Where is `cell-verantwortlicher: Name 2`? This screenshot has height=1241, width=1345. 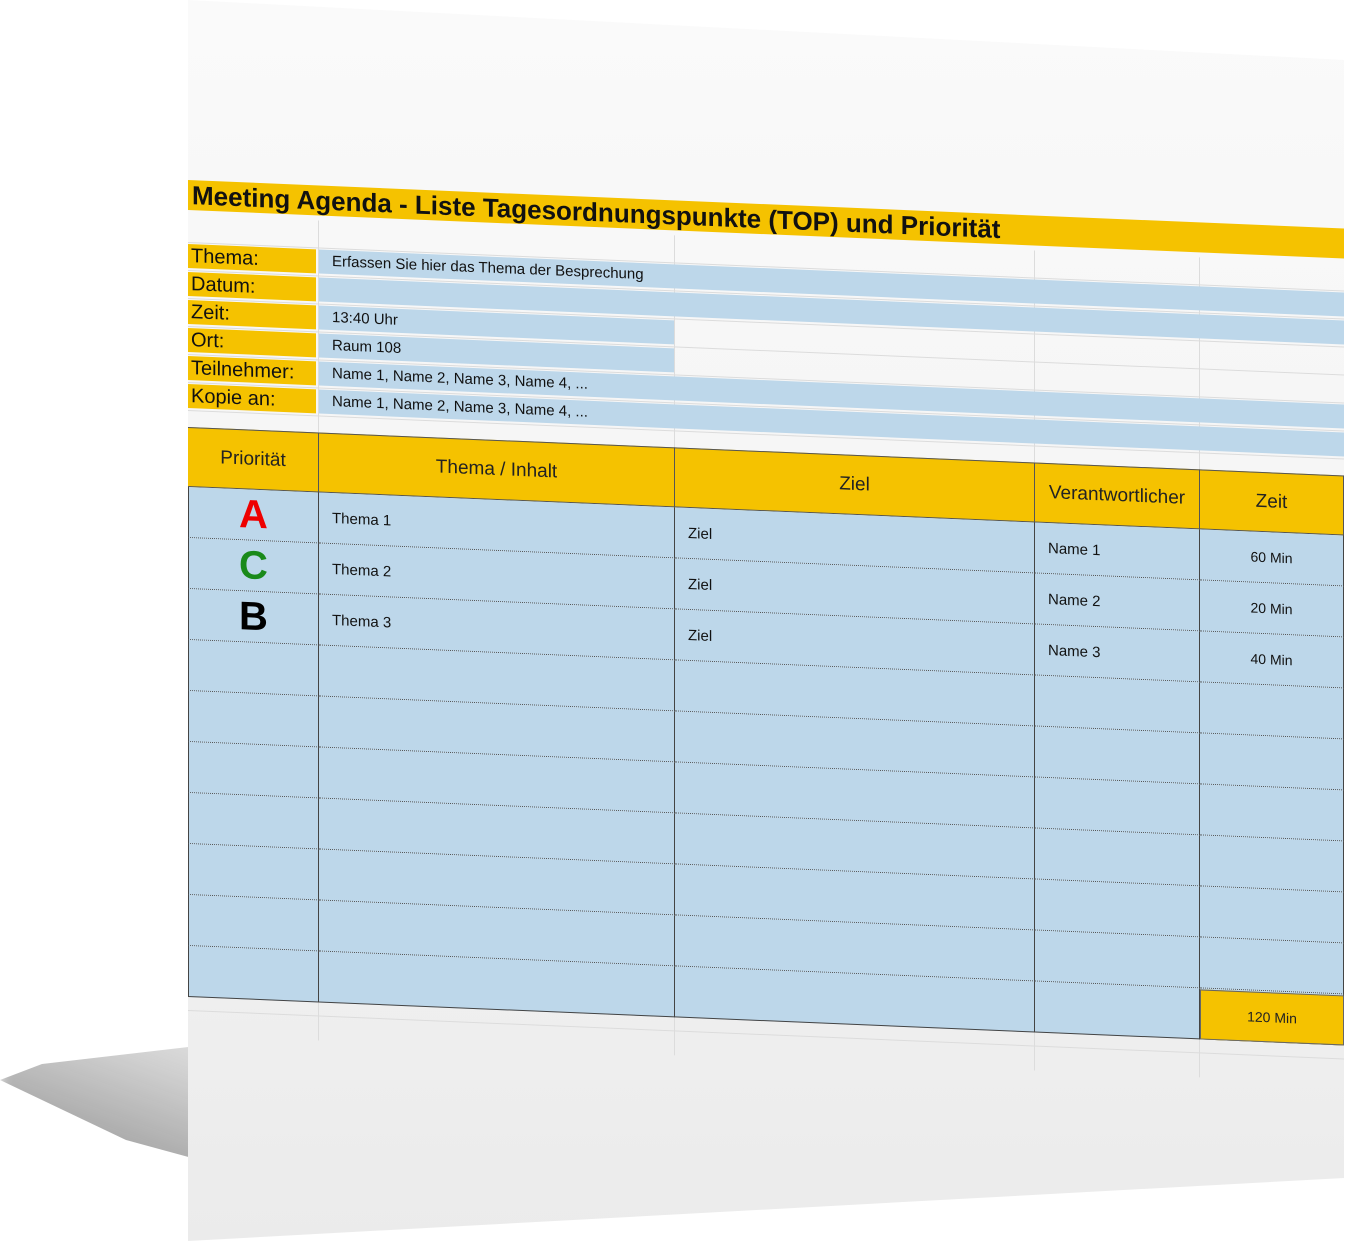 cell-verantwortlicher: Name 2 is located at coordinates (1117, 602).